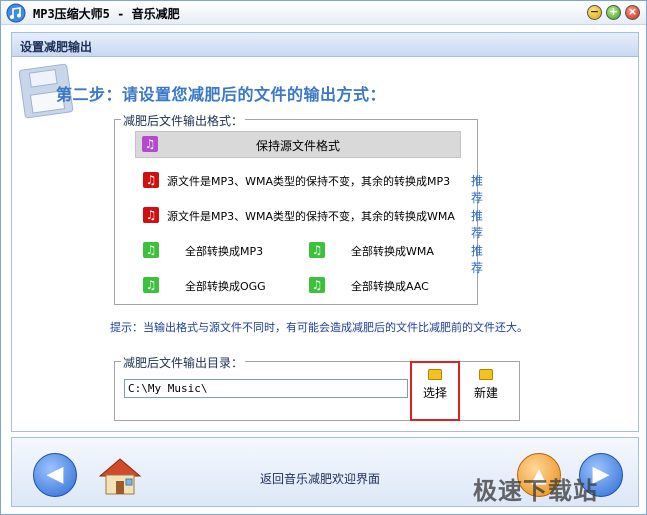  I want to click on new-folder-button: 新建, so click(486, 389).